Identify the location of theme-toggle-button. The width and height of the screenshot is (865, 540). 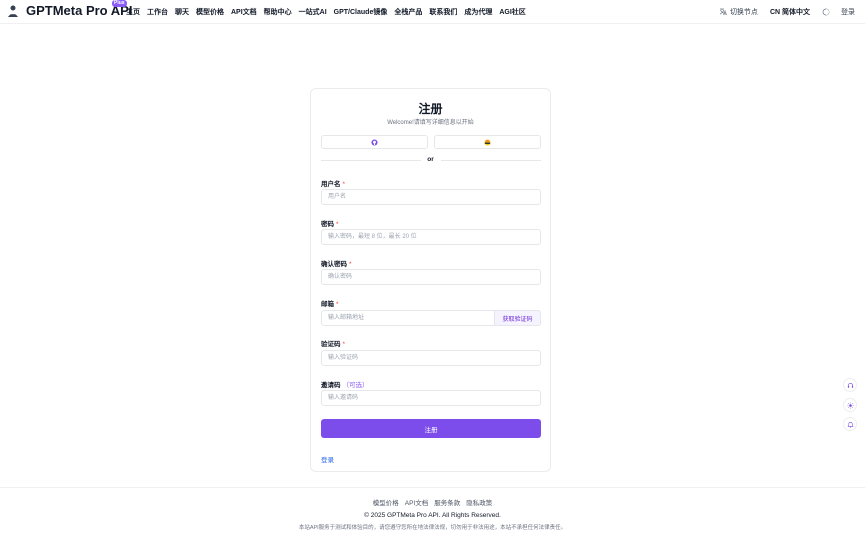
(850, 405).